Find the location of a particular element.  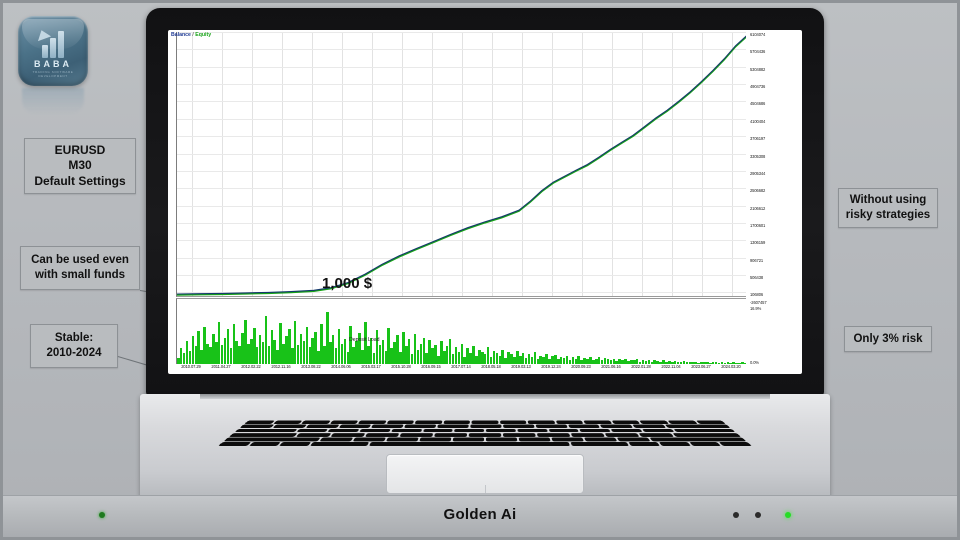

logo-reflection is located at coordinates (53, 101).